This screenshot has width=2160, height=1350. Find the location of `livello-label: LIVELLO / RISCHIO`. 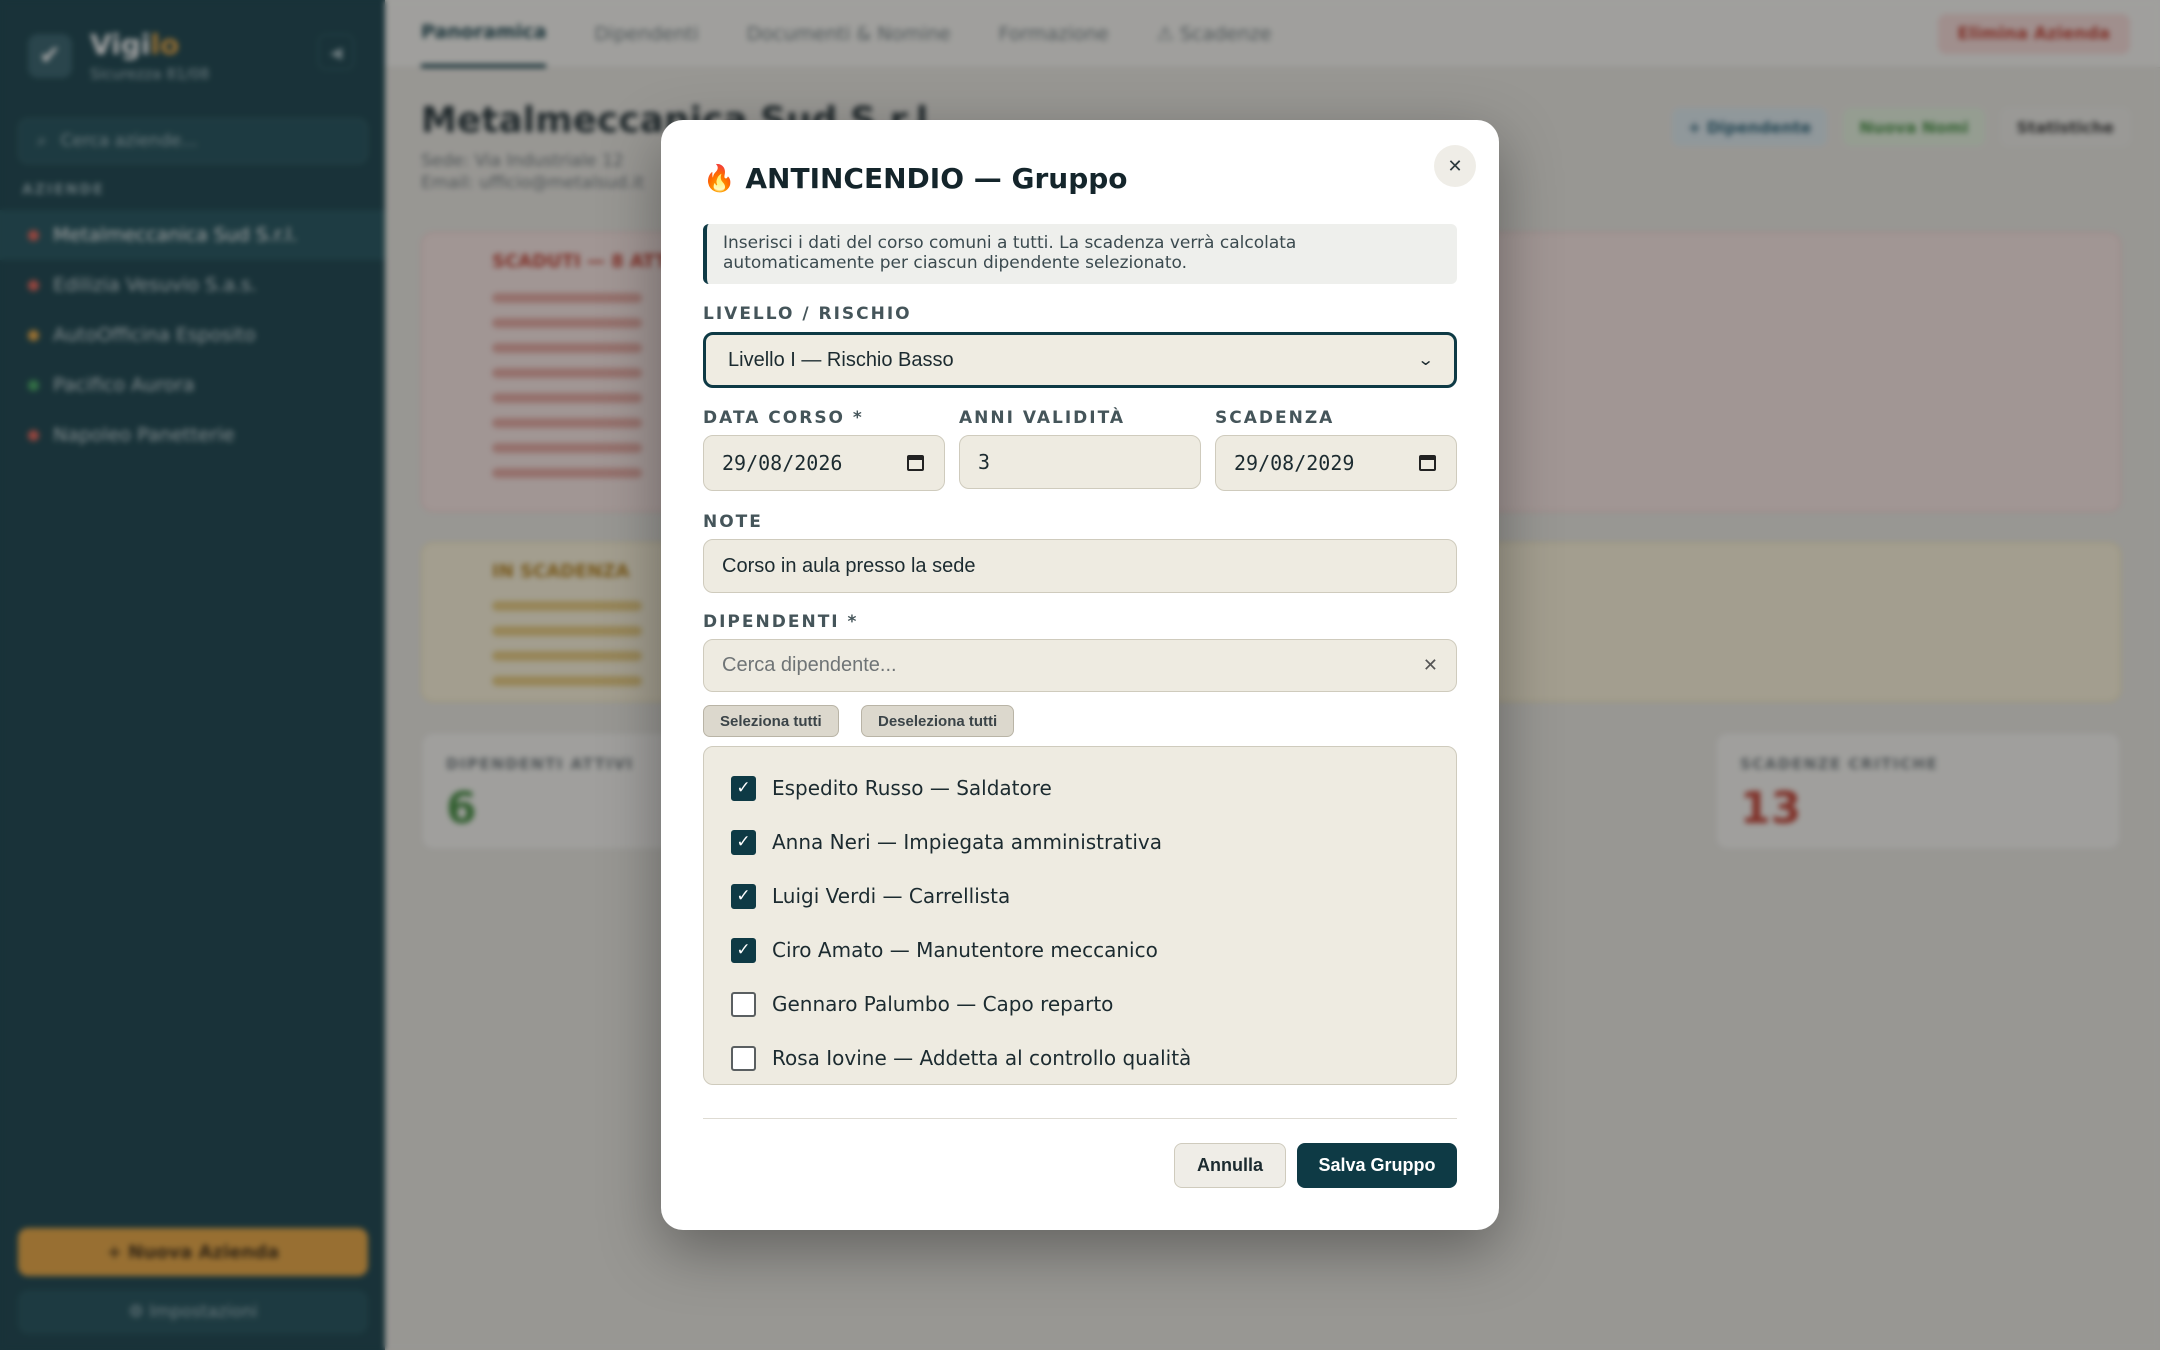

livello-label: LIVELLO / RISCHIO is located at coordinates (807, 314).